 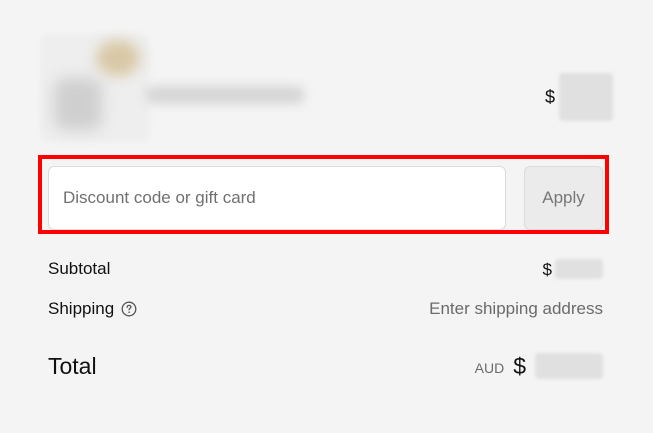 What do you see at coordinates (519, 365) in the screenshot?
I see `total-currency-symbol: $` at bounding box center [519, 365].